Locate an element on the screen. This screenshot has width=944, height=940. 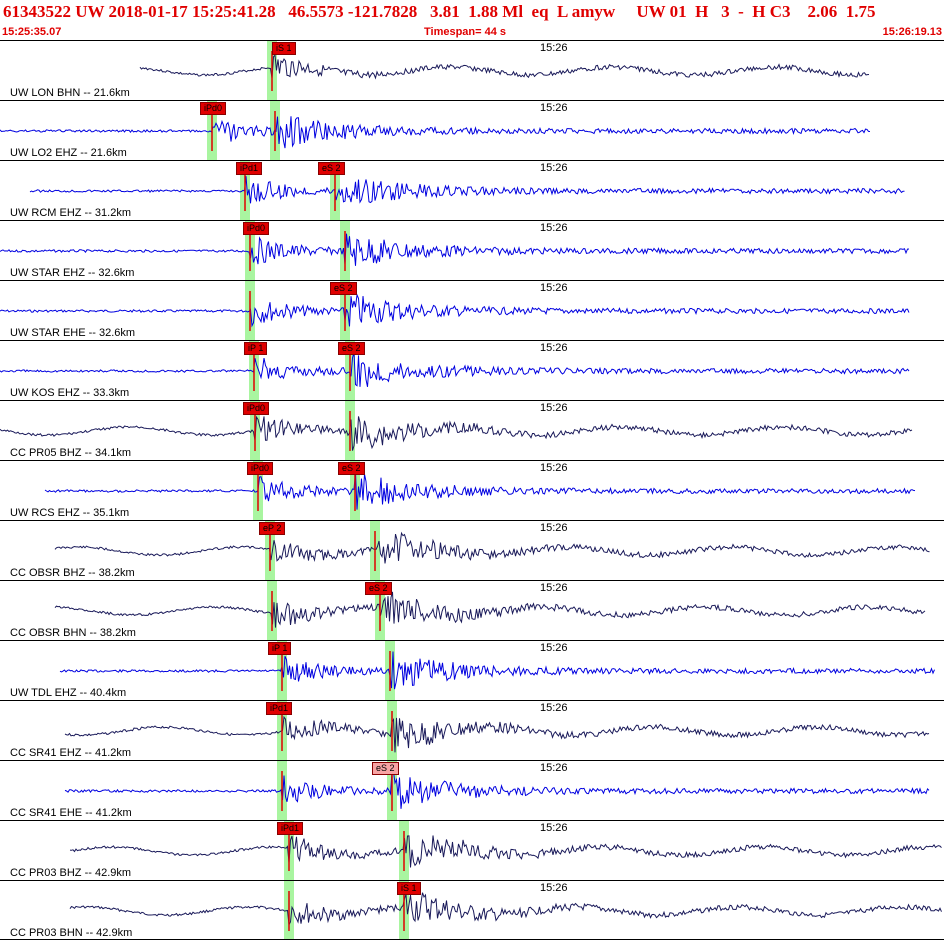
station-label: CC PR03 BHZ -- 42.9km is located at coordinates (71, 873).